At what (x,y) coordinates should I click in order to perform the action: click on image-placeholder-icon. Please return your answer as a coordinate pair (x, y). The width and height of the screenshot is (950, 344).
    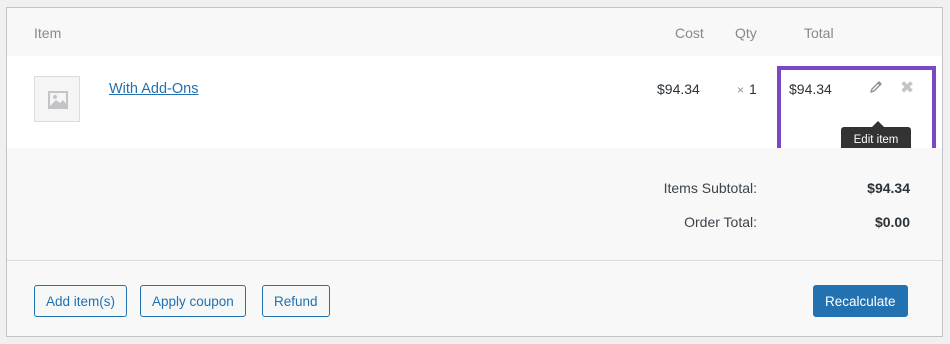
    Looking at the image, I should click on (58, 100).